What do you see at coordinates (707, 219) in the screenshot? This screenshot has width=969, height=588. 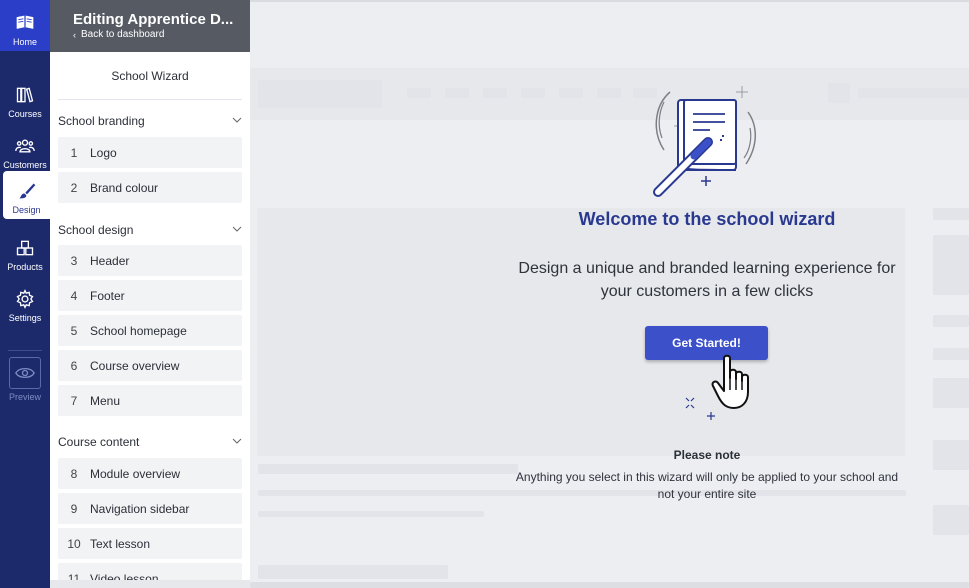 I see `welcome-title: Welcome to the school wizard` at bounding box center [707, 219].